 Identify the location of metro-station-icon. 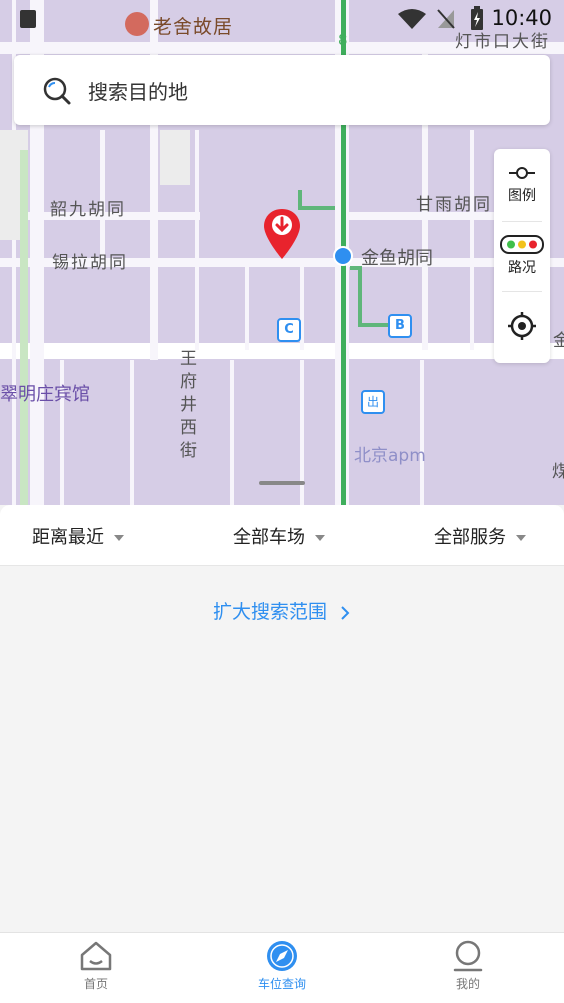
(343, 256).